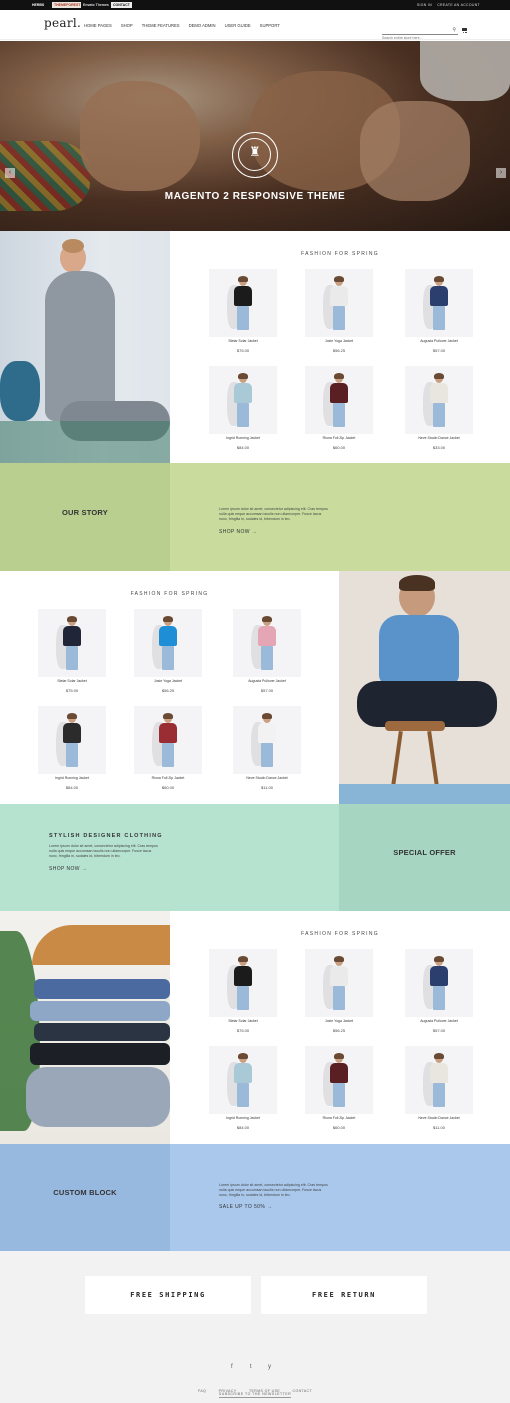 The image size is (510, 1403). I want to click on chair-icon: ♜, so click(255, 151).